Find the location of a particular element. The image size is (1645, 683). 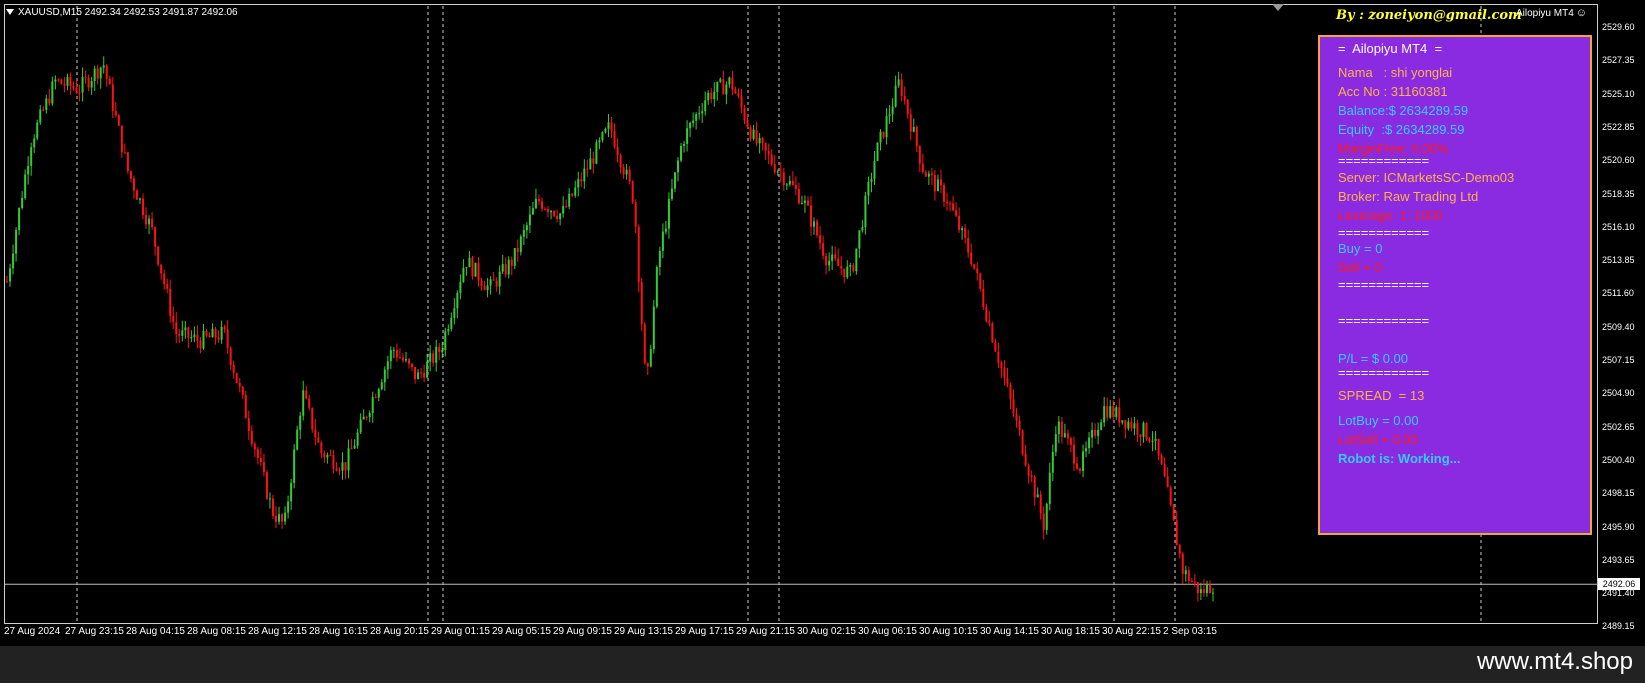

watermark: www.mt4.shop is located at coordinates (1554, 661).